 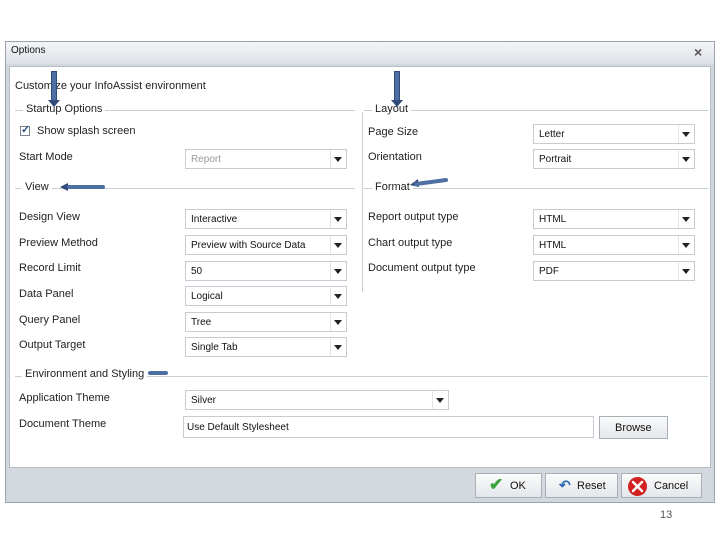 I want to click on reset-button: ↶ Reset, so click(x=581, y=485).